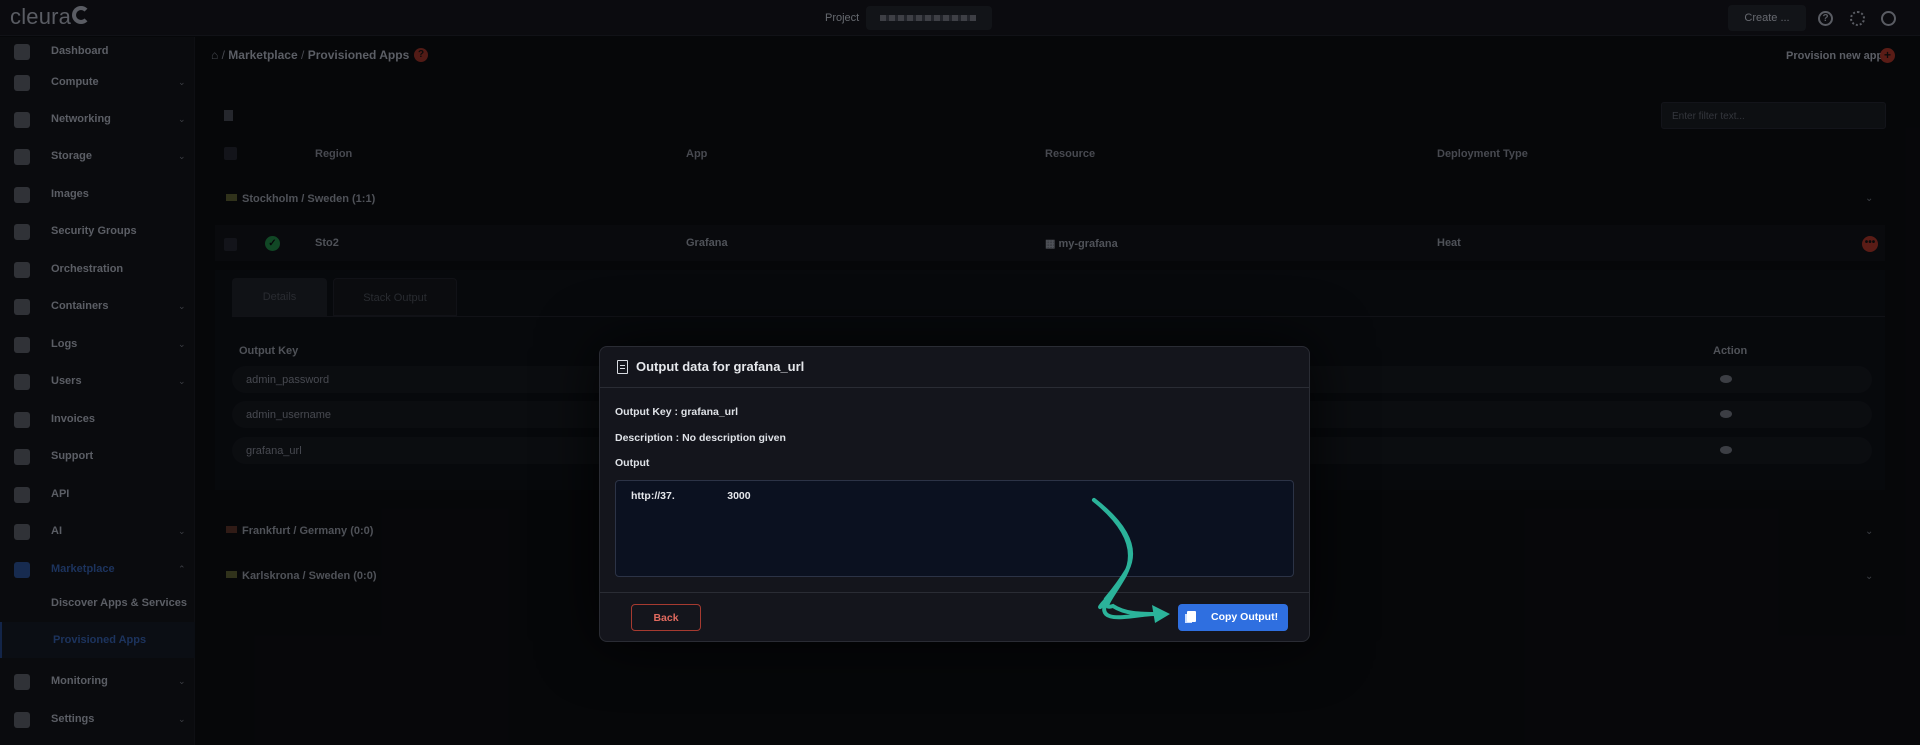 This screenshot has height=745, width=1920. What do you see at coordinates (632, 463) in the screenshot?
I see `output-label: Output` at bounding box center [632, 463].